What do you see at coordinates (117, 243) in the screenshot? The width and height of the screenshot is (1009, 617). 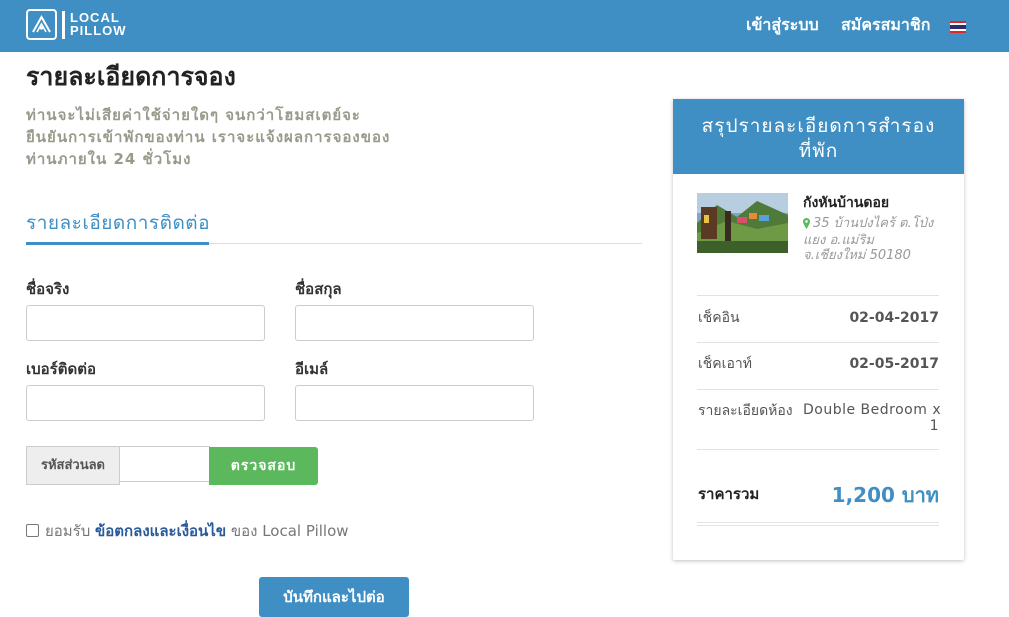 I see `section-title-underline` at bounding box center [117, 243].